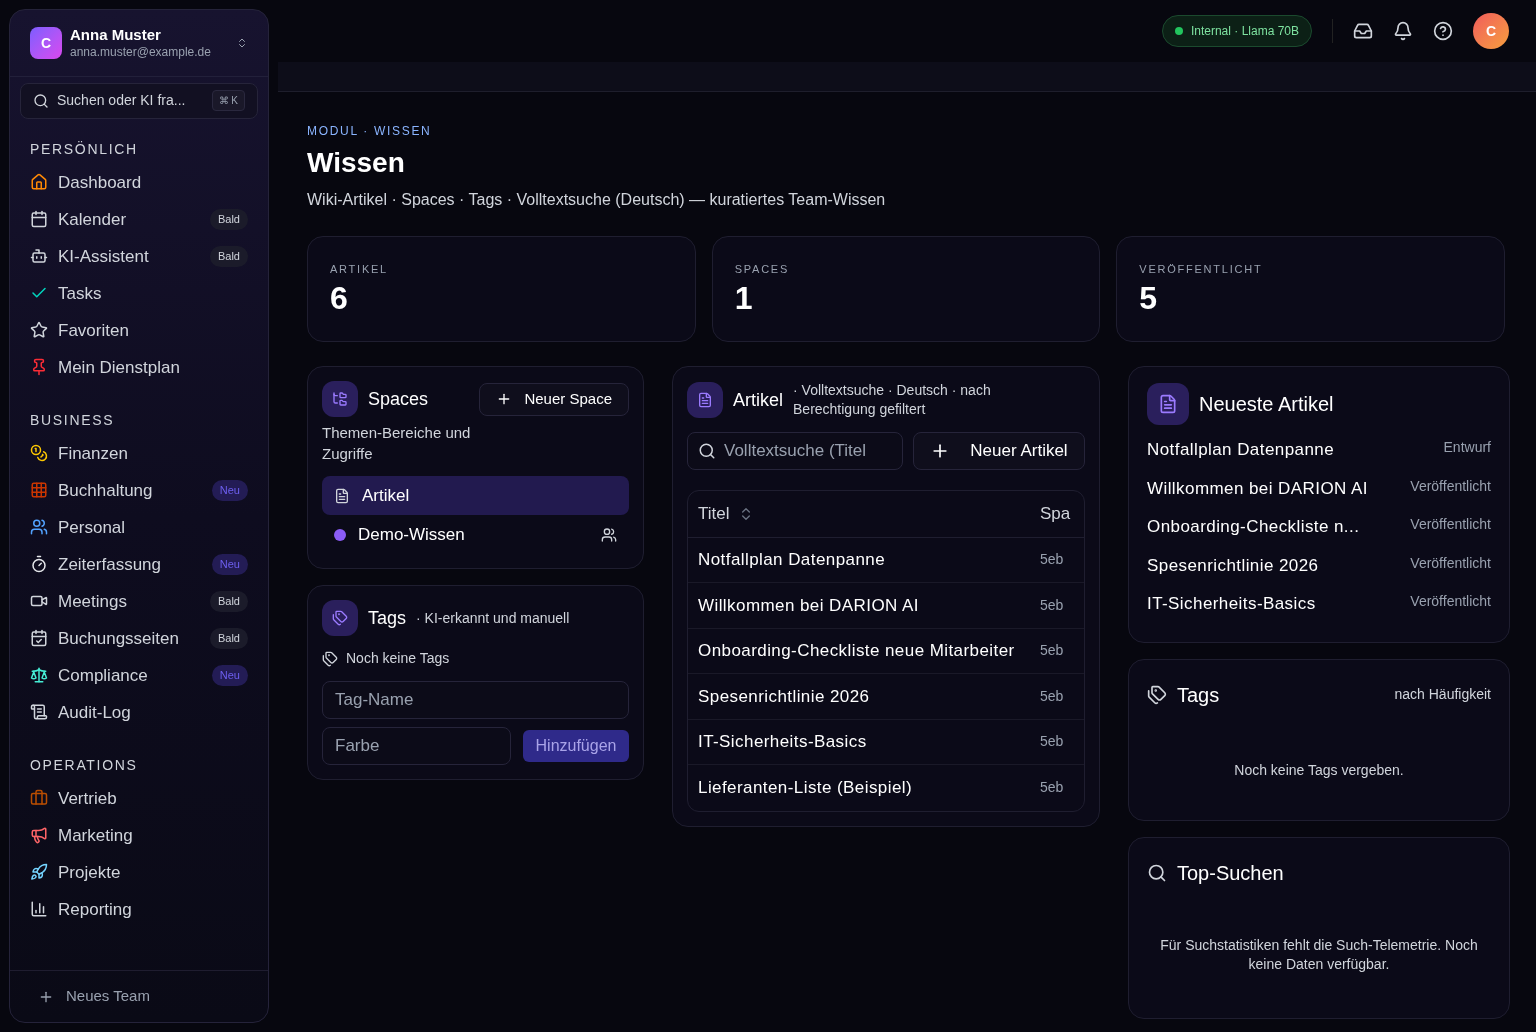 The image size is (1536, 1032). Describe the element at coordinates (762, 269) in the screenshot. I see `stat-label: SPACES` at that location.